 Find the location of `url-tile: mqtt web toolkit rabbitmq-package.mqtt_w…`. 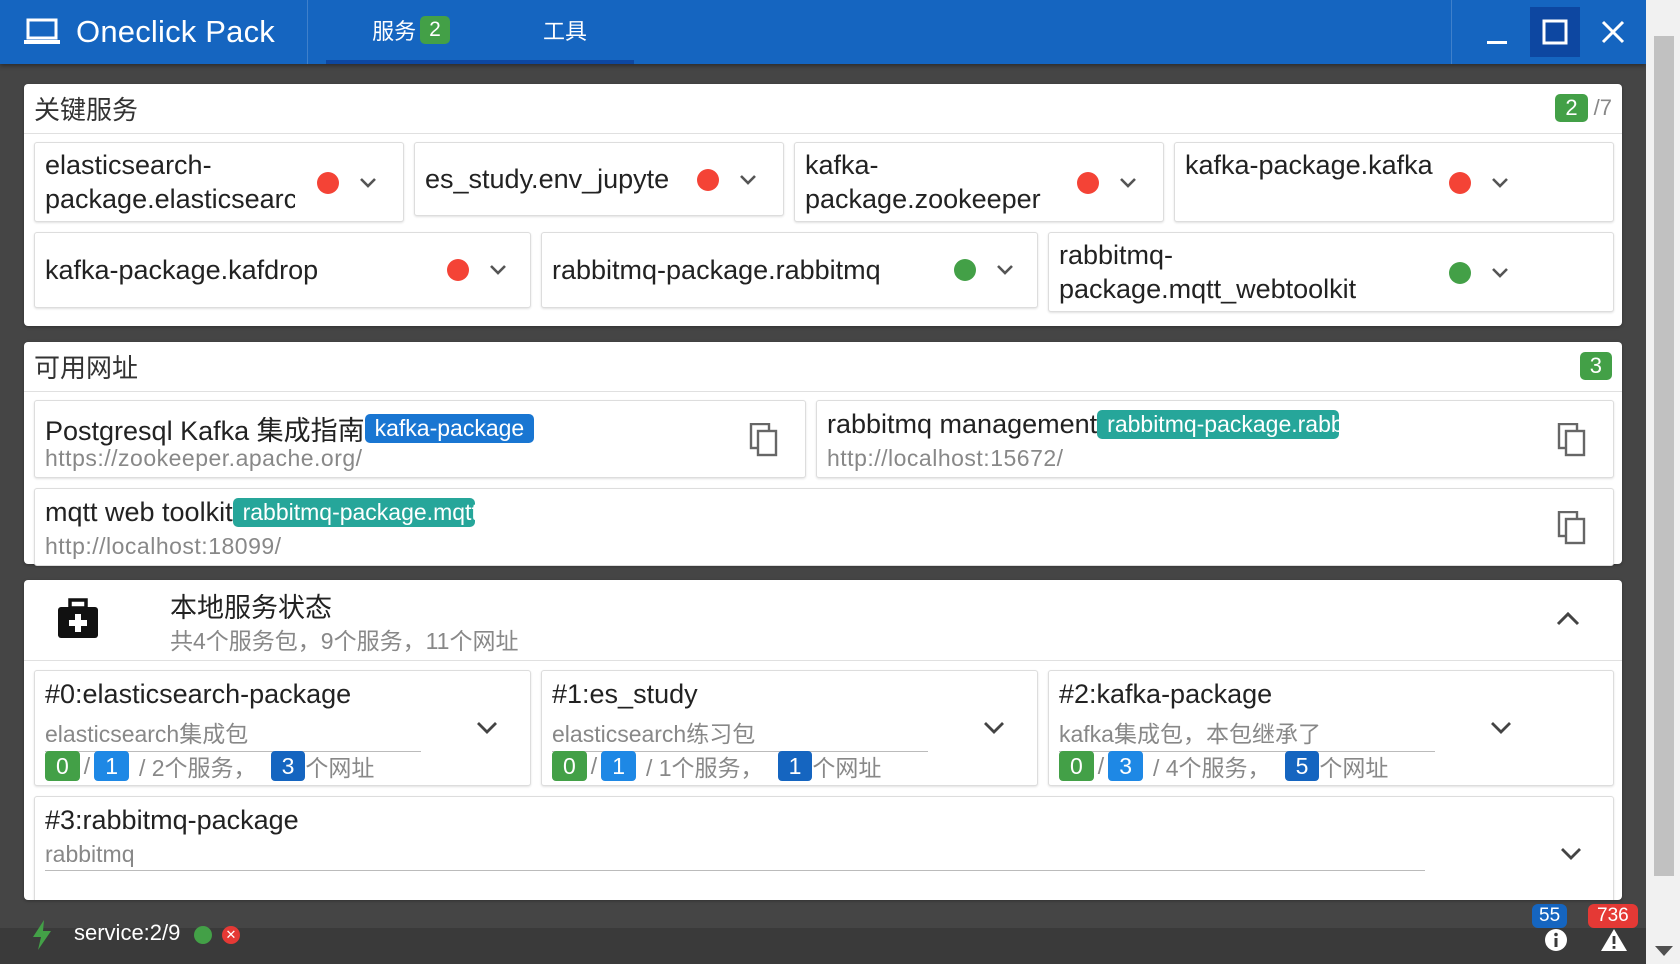

url-tile: mqtt web toolkit rabbitmq-package.mqtt_w… is located at coordinates (824, 527).